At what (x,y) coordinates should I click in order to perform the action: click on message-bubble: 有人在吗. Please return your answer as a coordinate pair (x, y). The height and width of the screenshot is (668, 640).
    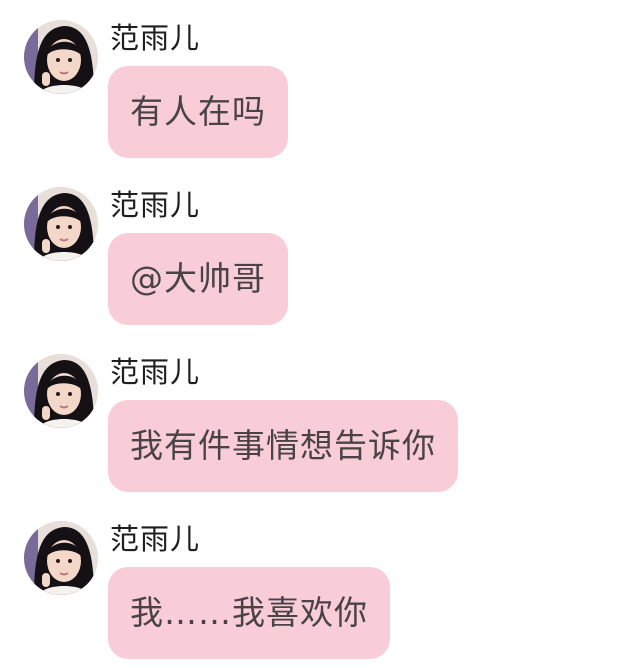
    Looking at the image, I should click on (198, 112).